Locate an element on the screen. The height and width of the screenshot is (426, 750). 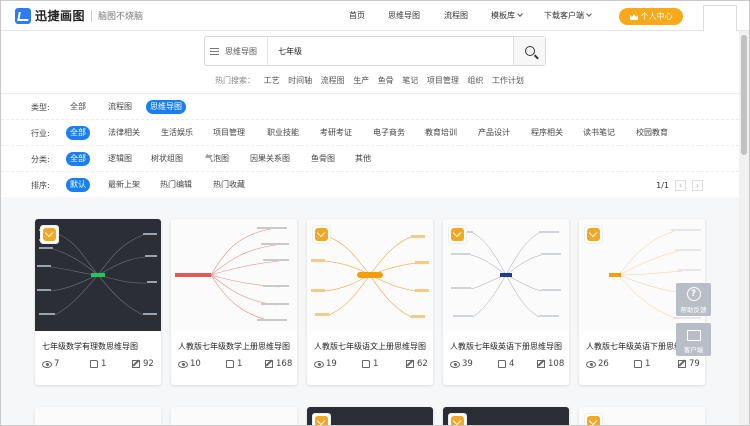
card-stats: 26 1 79 is located at coordinates (643, 365).